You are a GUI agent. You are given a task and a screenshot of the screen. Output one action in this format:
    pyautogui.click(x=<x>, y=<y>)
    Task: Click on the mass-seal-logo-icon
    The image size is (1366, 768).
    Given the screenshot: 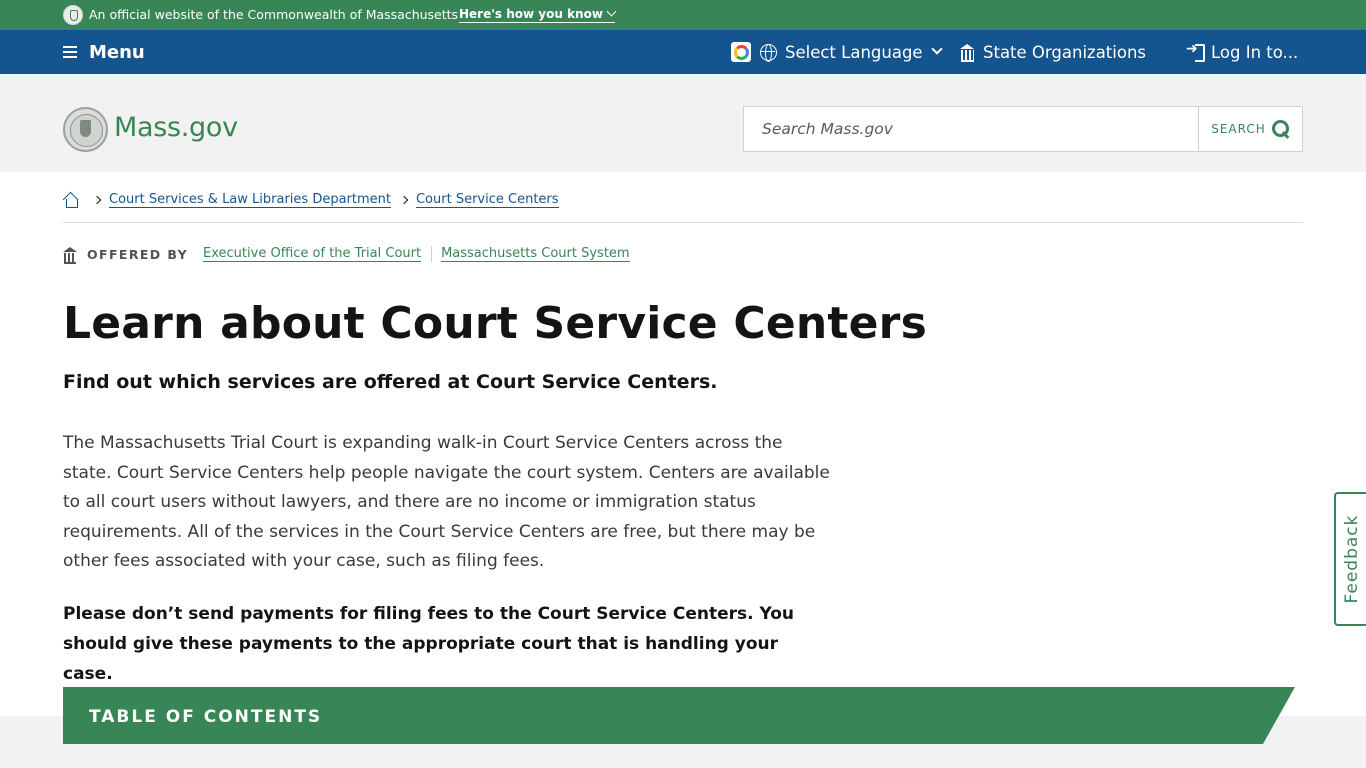 What is the action you would take?
    pyautogui.click(x=85, y=129)
    